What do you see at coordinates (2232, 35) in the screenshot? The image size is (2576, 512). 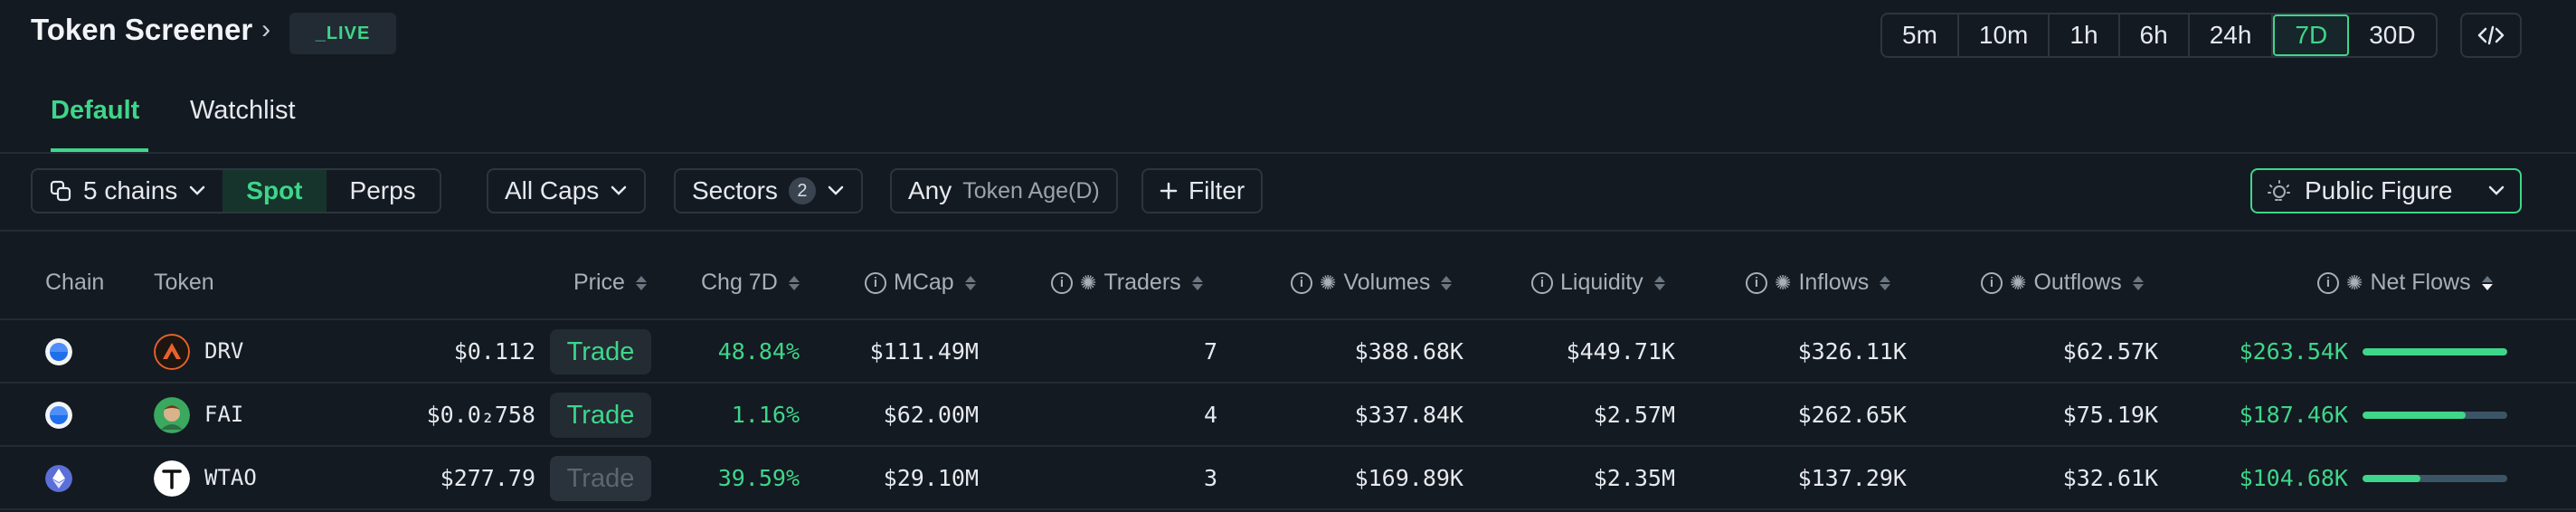 I see `timeframe-24h: 24h` at bounding box center [2232, 35].